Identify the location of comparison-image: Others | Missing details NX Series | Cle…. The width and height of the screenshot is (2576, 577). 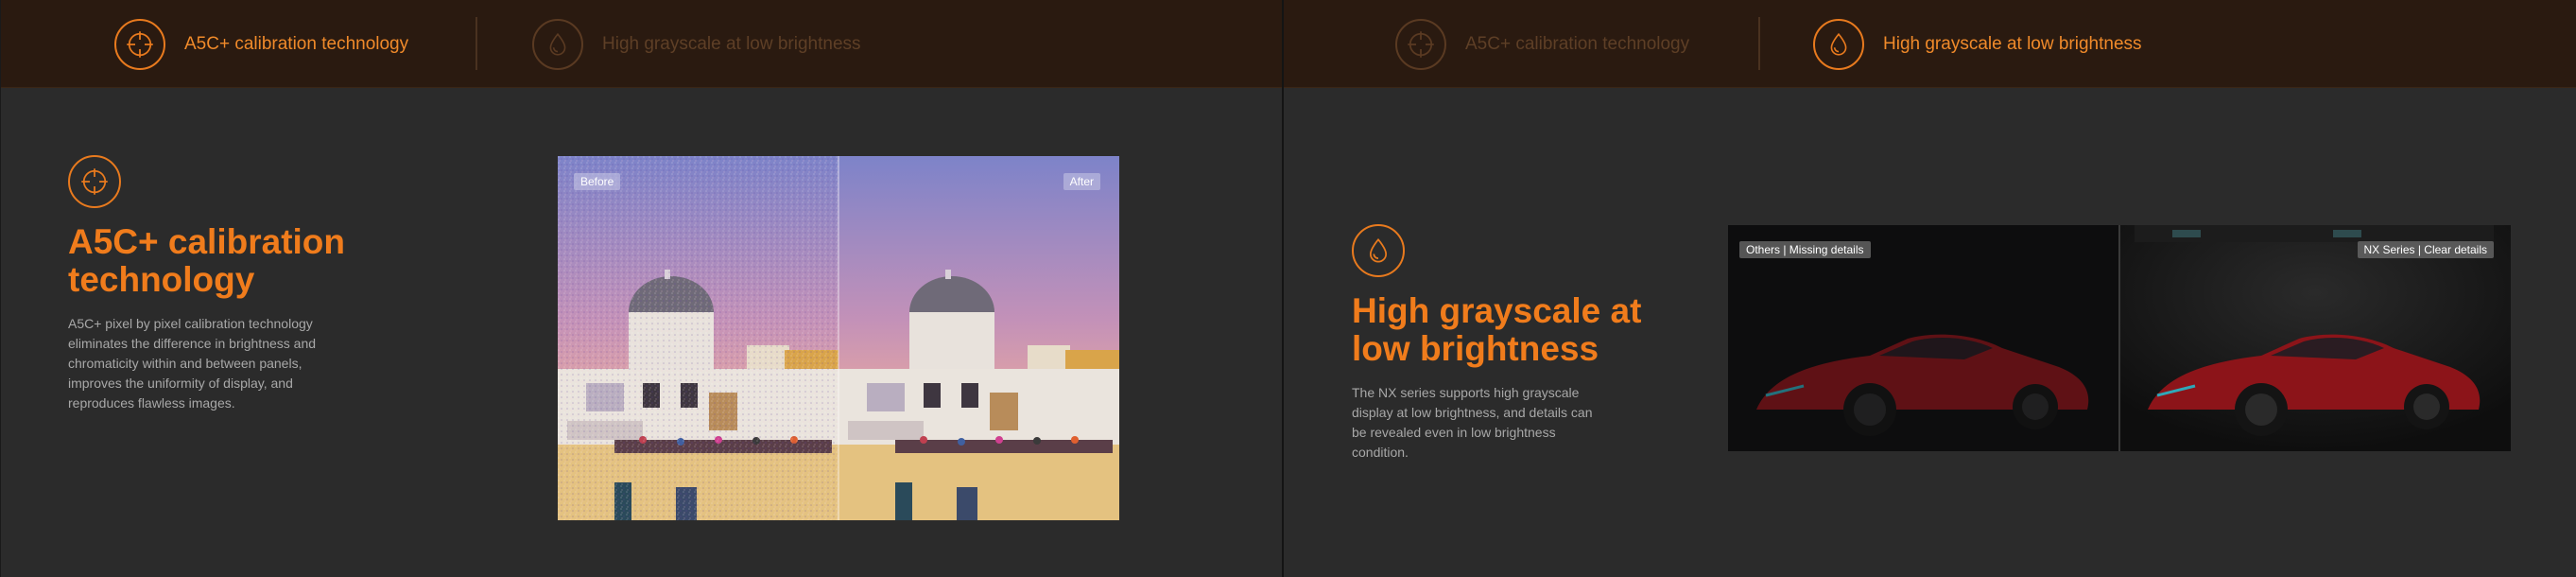
(2119, 338).